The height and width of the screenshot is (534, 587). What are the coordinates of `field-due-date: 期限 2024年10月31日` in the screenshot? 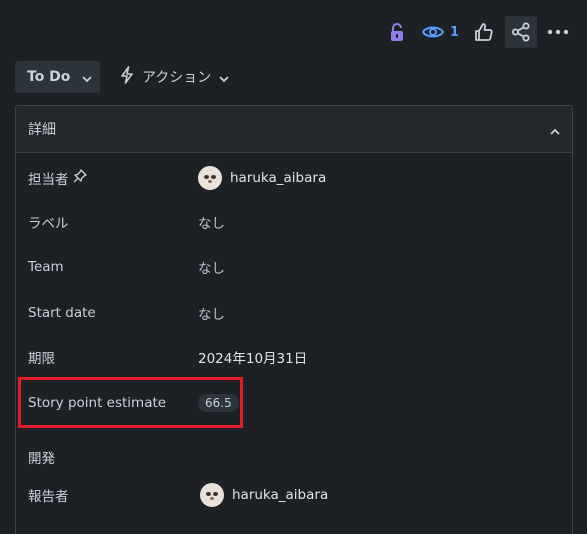 It's located at (294, 357).